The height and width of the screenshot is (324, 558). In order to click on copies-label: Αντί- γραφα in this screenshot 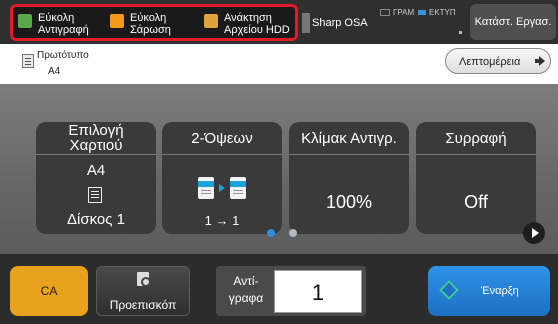, I will do `click(246, 289)`.